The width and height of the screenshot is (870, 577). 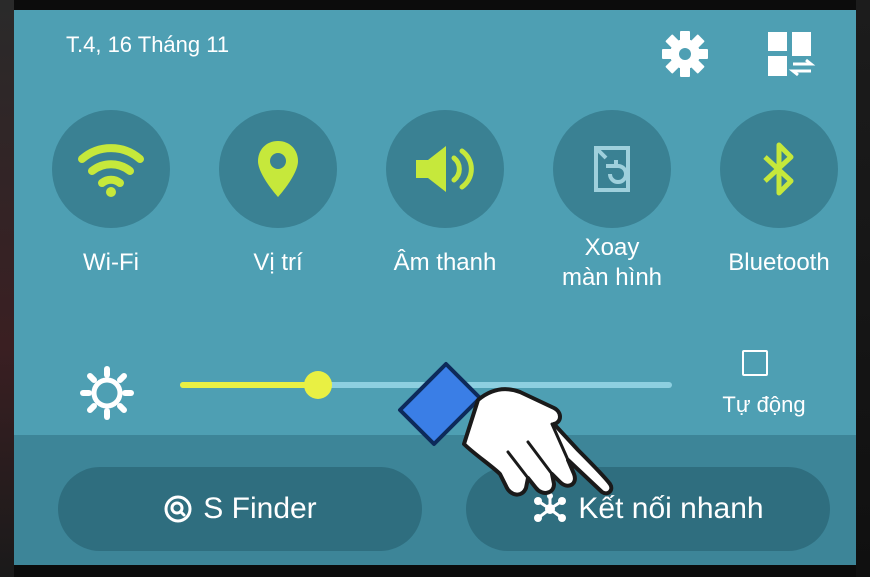 I want to click on s-finder-label: S Finder, so click(x=260, y=508).